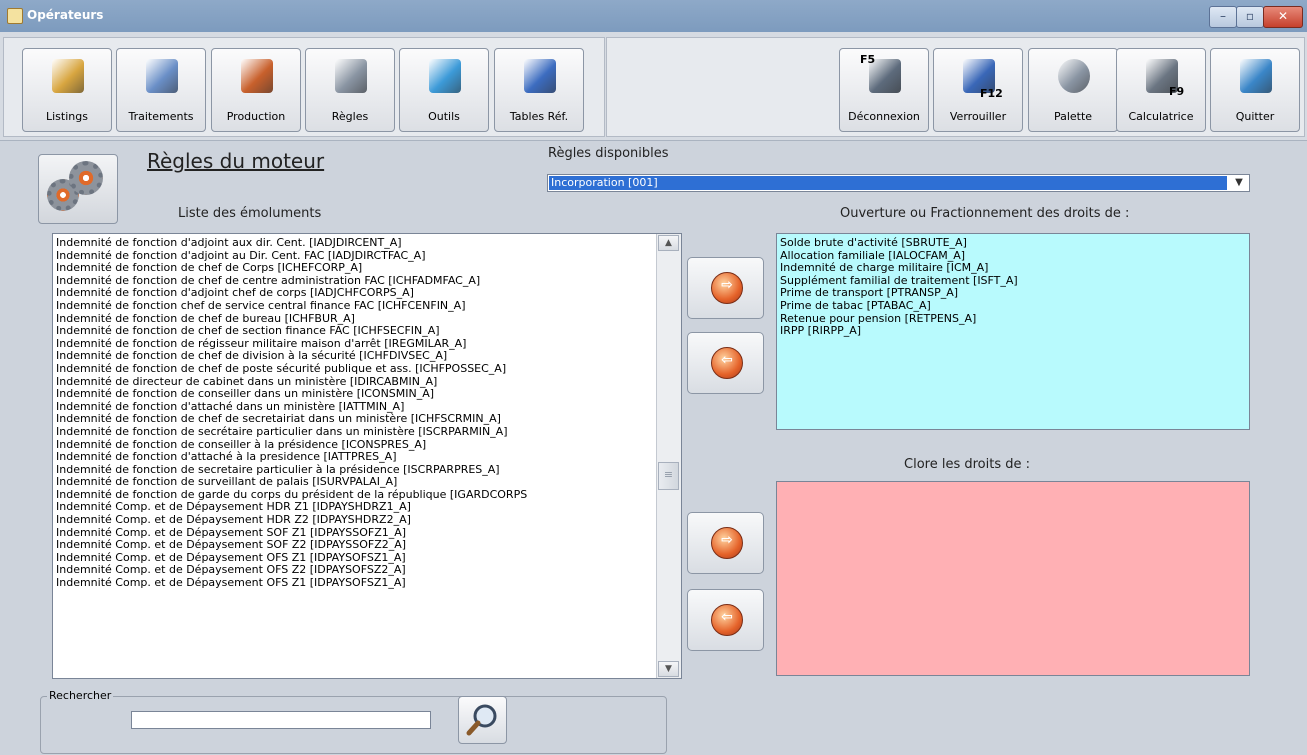 The image size is (1307, 755). Describe the element at coordinates (1013, 243) in the screenshot. I see `list-item: Solde brute d'activité [SBRUTE_A]` at that location.